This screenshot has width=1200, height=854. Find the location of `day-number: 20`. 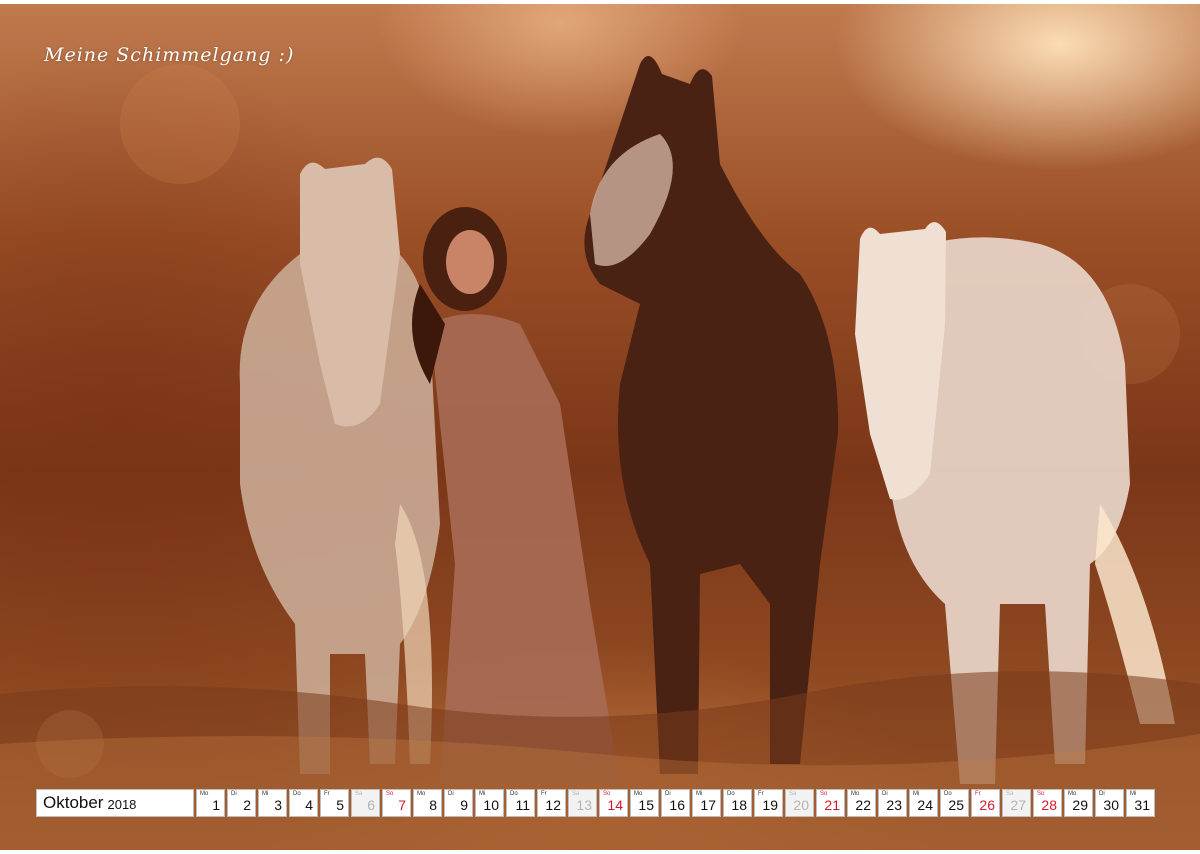

day-number: 20 is located at coordinates (801, 805).